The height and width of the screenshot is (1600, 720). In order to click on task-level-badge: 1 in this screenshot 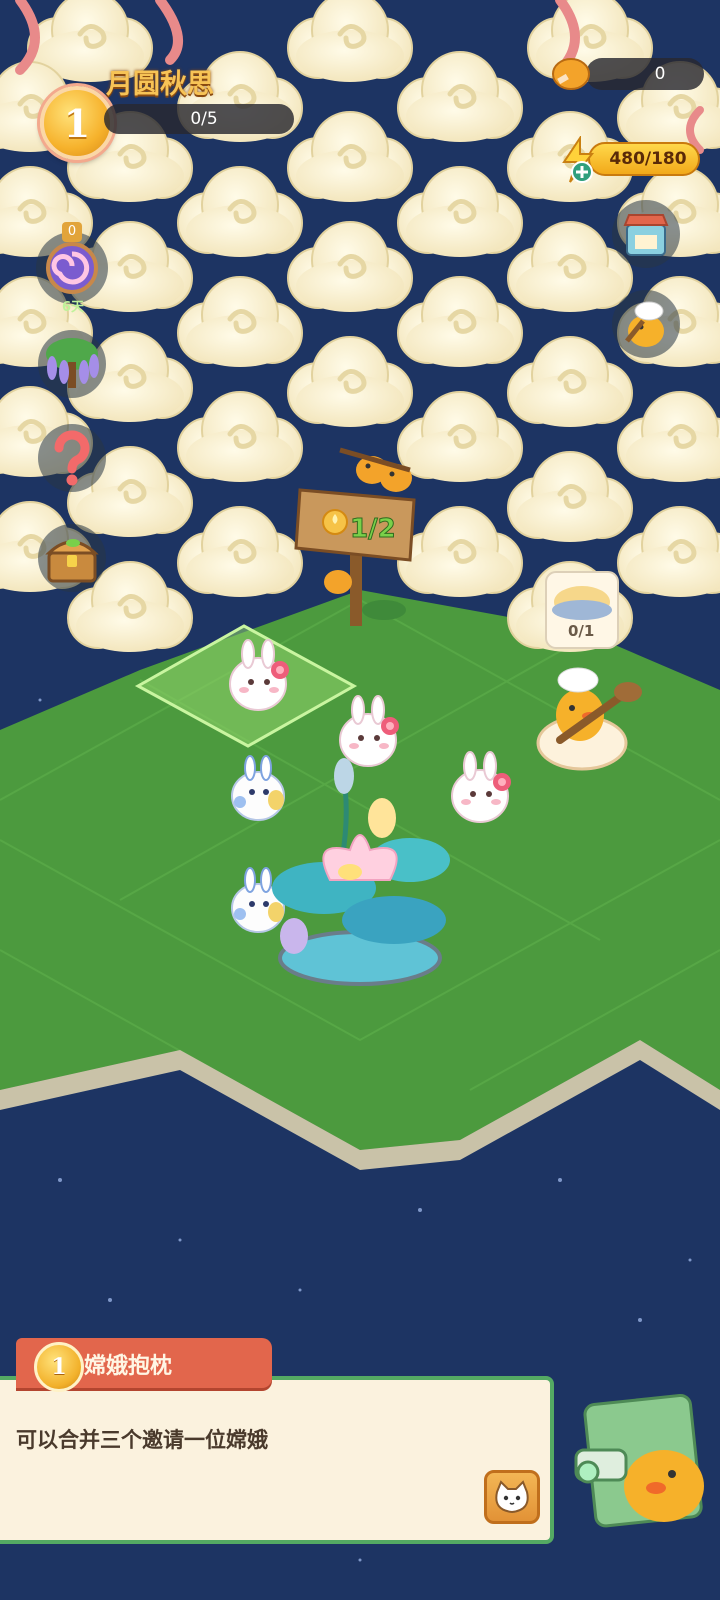, I will do `click(59, 1367)`.